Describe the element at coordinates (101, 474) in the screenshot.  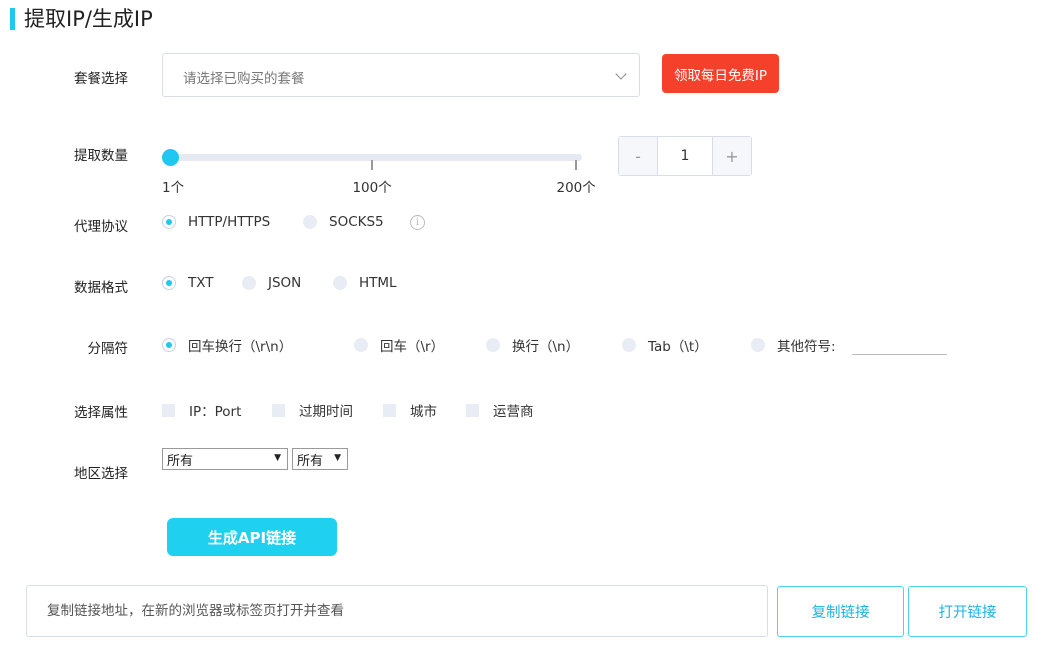
I see `region-label: 地区选择` at that location.